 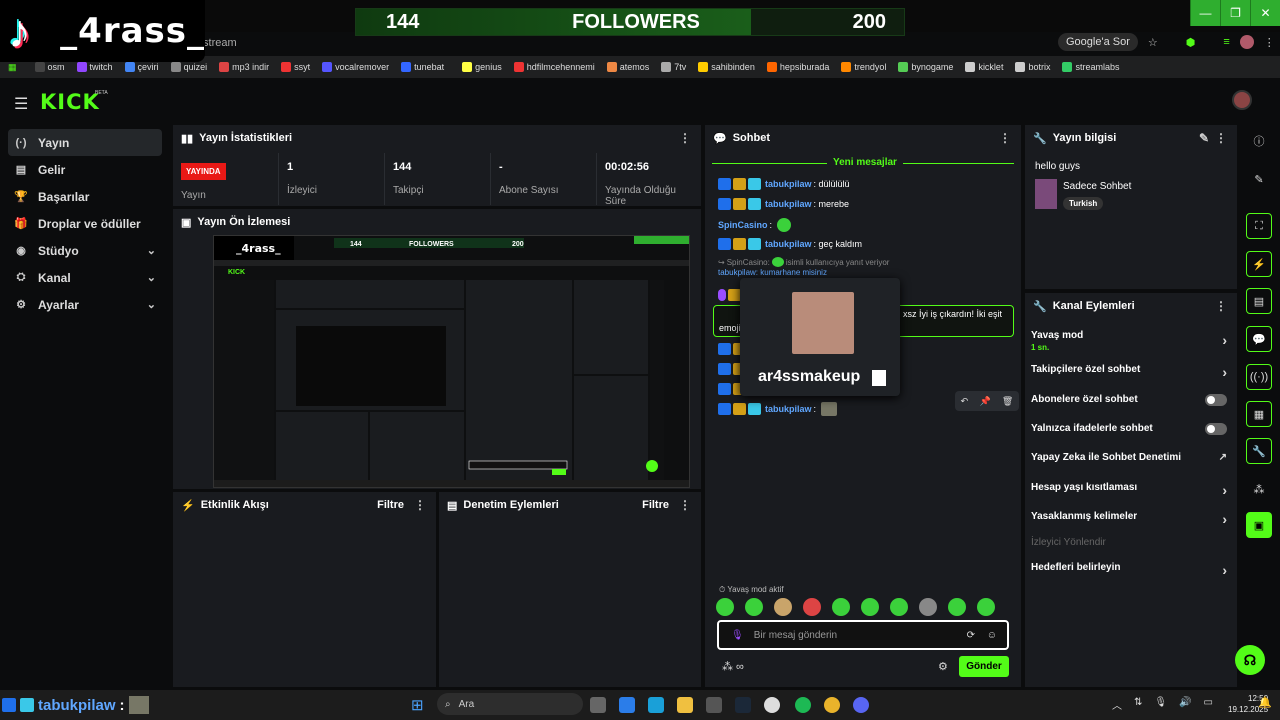 What do you see at coordinates (510, 704) in the screenshot?
I see `taskbar-search: ⌕ Ara` at bounding box center [510, 704].